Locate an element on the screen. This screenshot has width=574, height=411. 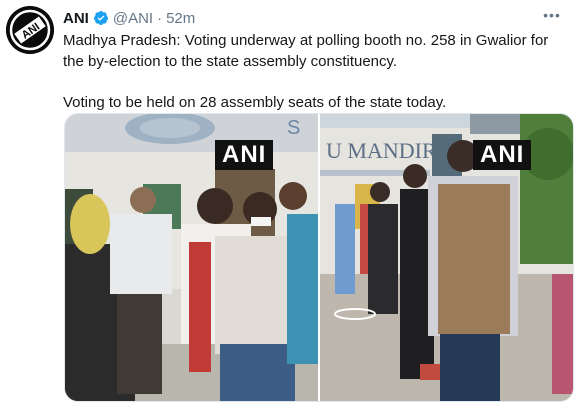
ani-logo-icon: ANI is located at coordinates (30, 30).